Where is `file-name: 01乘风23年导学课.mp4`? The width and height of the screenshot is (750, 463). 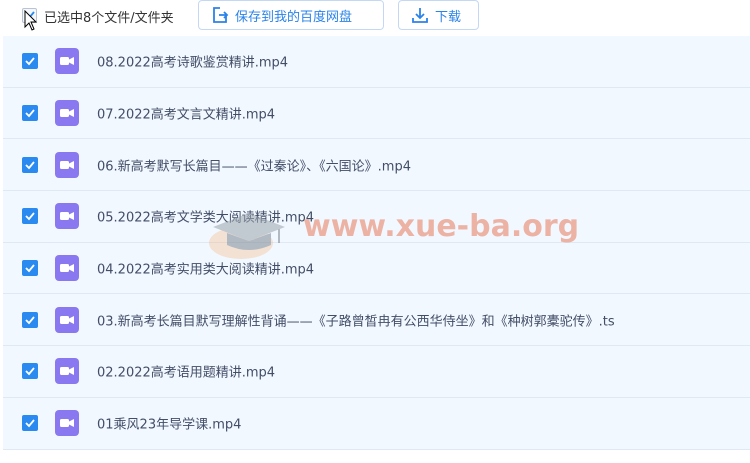
file-name: 01乘风23年导学课.mp4 is located at coordinates (169, 423).